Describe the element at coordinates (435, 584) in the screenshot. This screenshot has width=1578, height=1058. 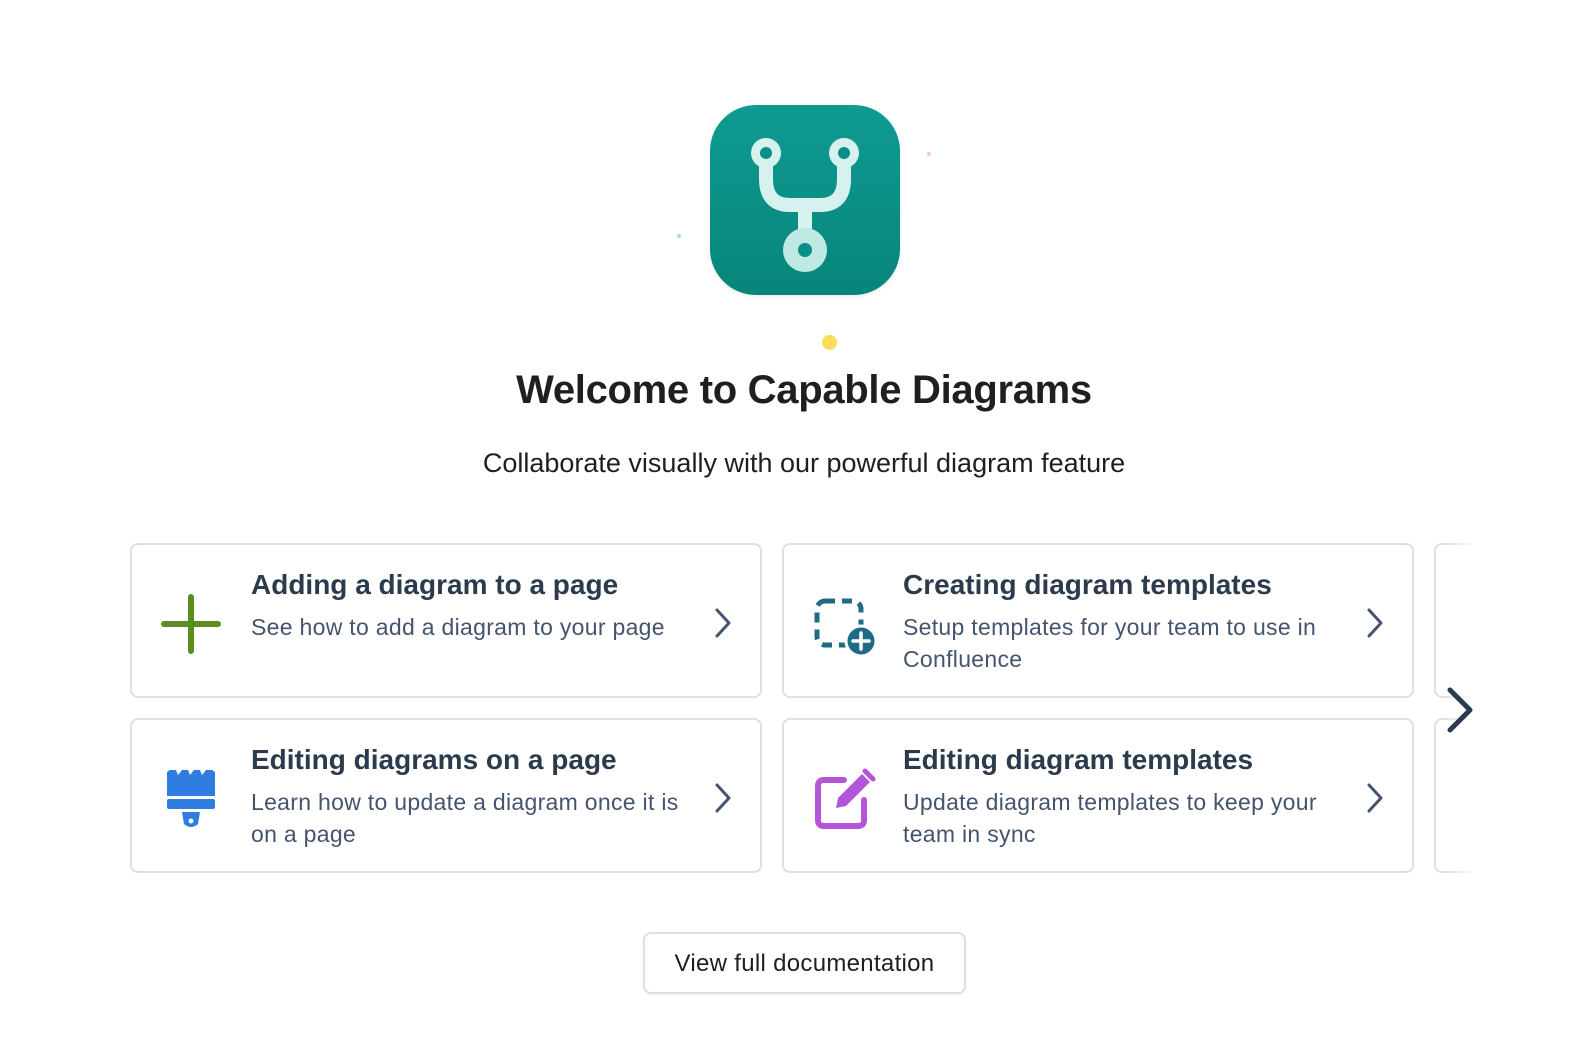
I see `card-title: Adding a diagram to a page` at that location.